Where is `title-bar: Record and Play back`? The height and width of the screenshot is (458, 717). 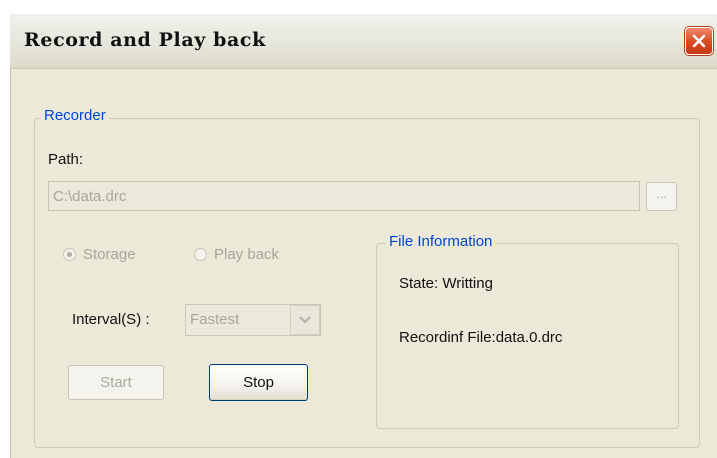
title-bar: Record and Play back is located at coordinates (363, 41).